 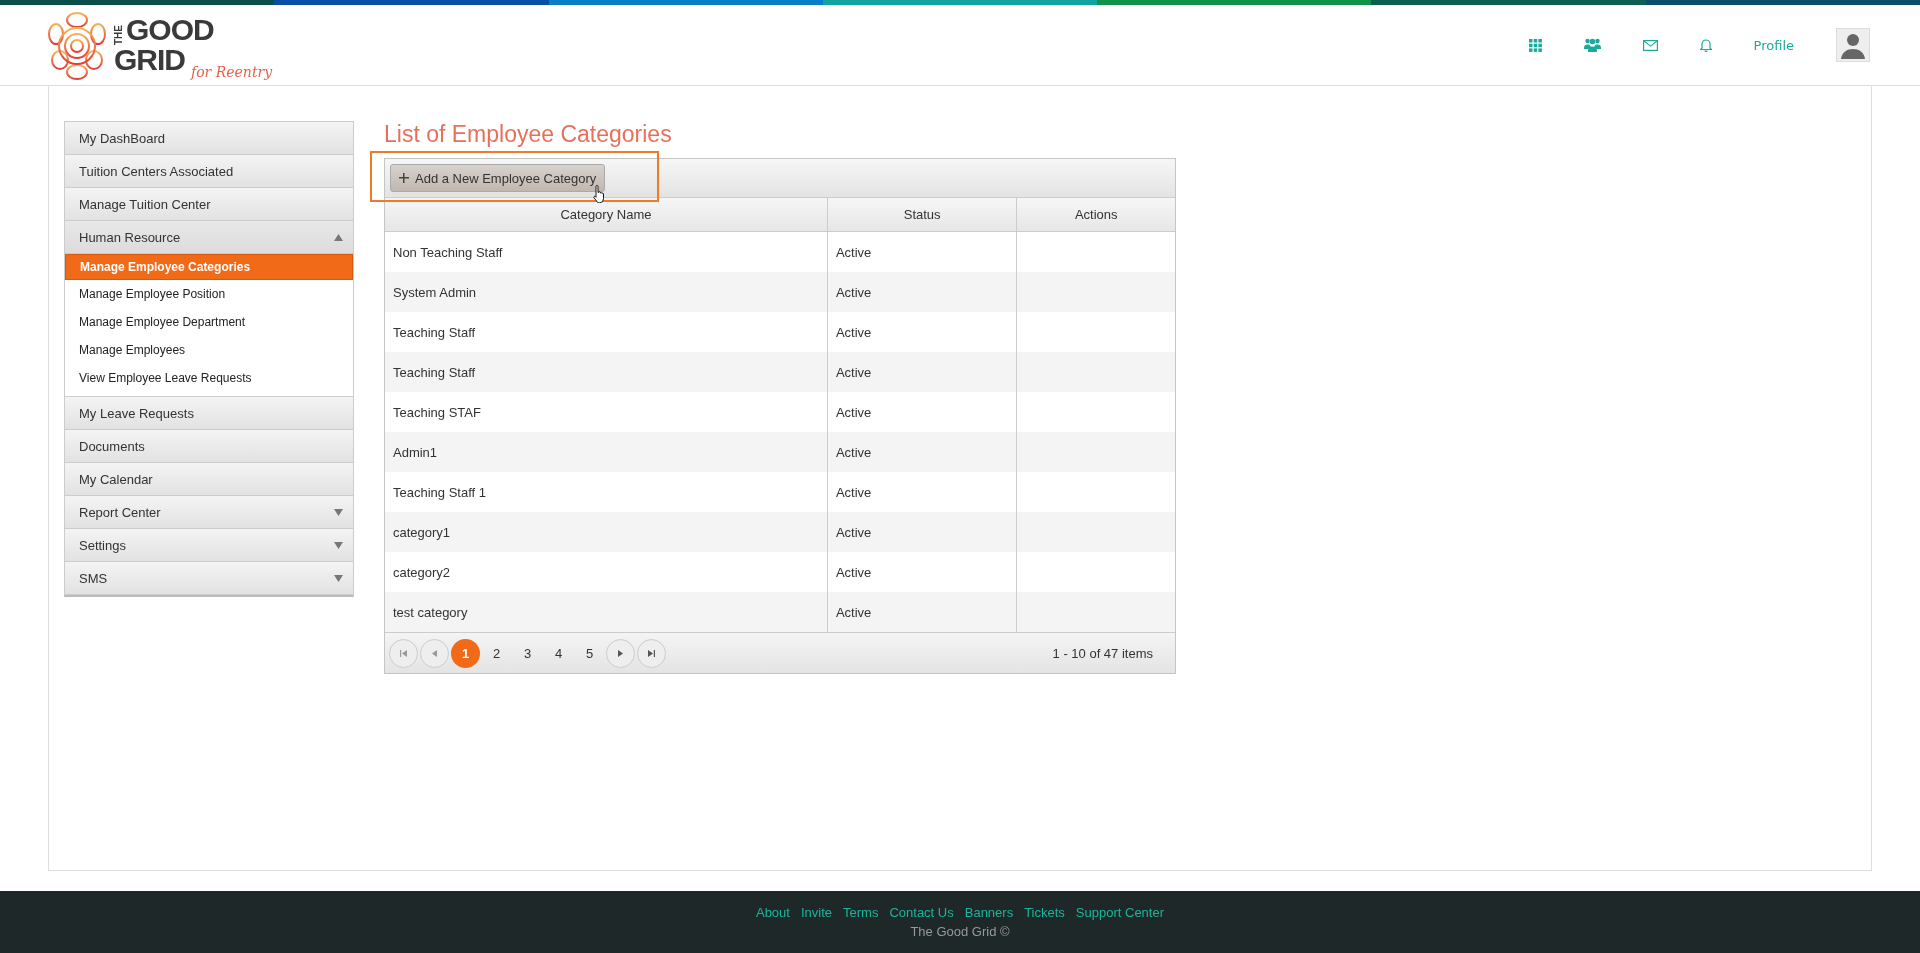 What do you see at coordinates (209, 578) in the screenshot?
I see `sidebar-item: SMS` at bounding box center [209, 578].